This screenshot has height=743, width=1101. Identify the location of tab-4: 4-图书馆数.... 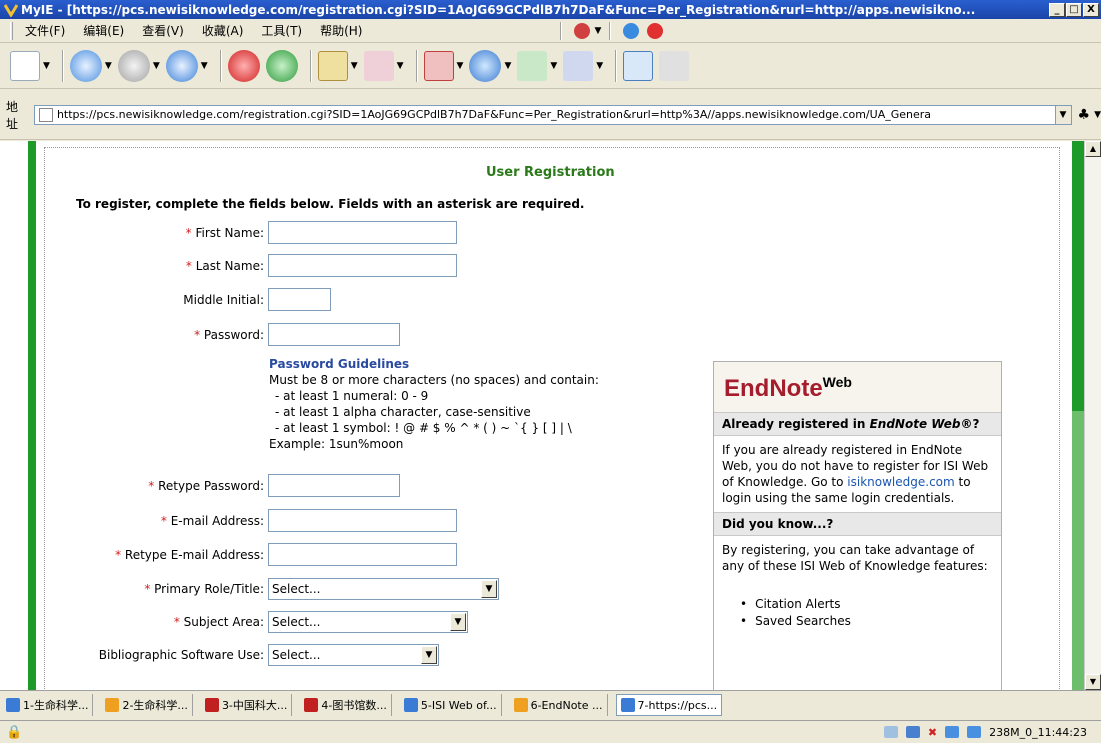
(346, 705).